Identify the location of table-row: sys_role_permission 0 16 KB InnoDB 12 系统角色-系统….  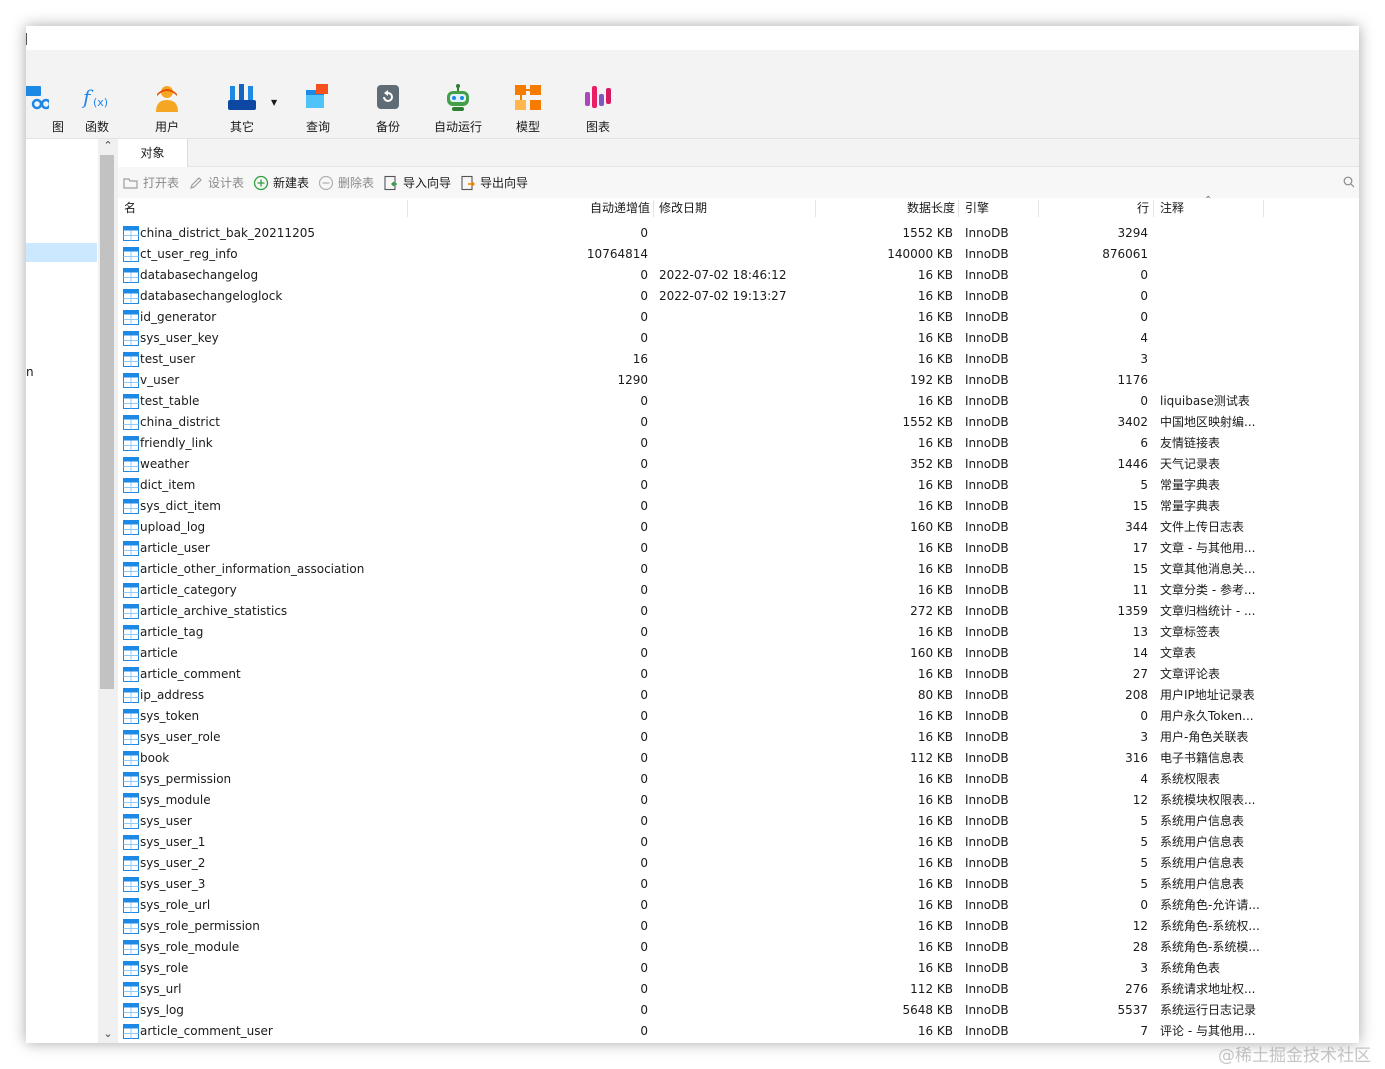
(738, 926).